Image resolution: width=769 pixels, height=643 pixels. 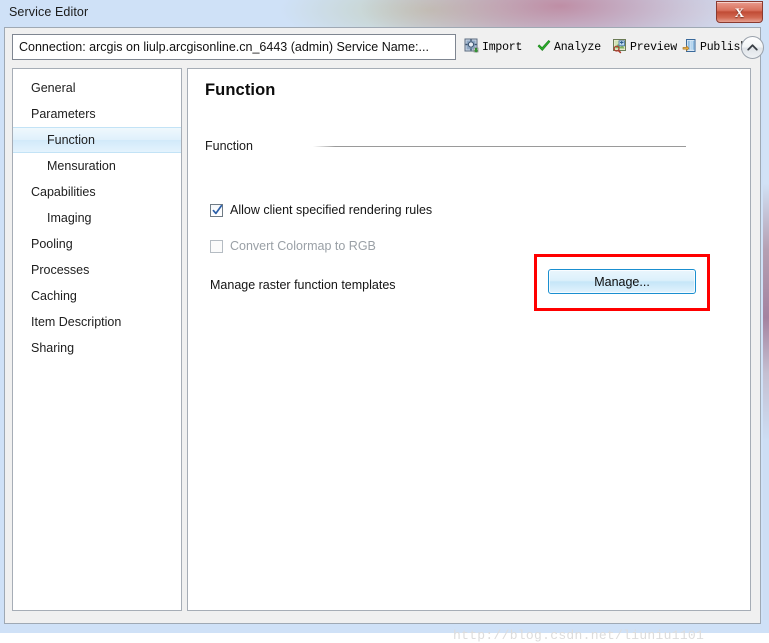 I want to click on convert-colormap-checkbox, so click(x=216, y=246).